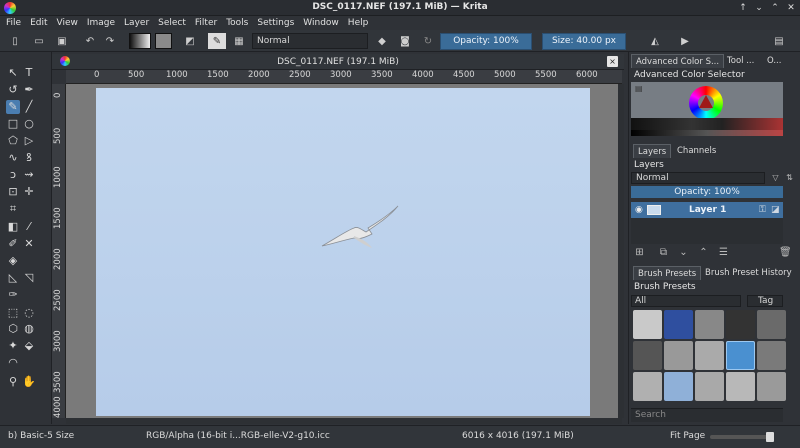 This screenshot has height=448, width=800. What do you see at coordinates (13, 261) in the screenshot?
I see `fill-tool-icon: ◈` at bounding box center [13, 261].